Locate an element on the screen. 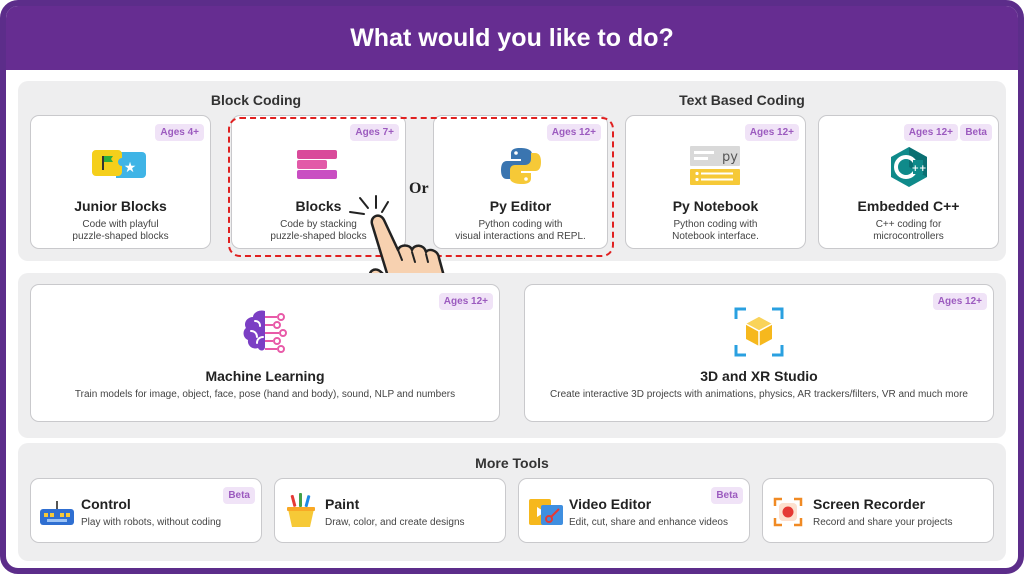  card-title: 3D and XR Studio is located at coordinates (759, 376).